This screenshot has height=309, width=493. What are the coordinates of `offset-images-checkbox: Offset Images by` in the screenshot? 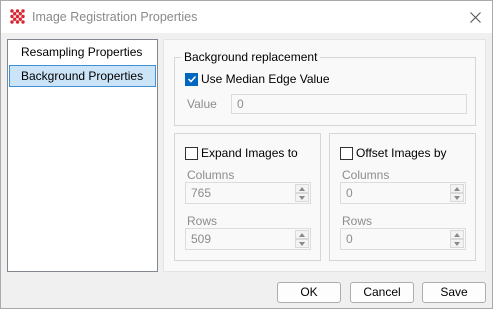 It's located at (393, 153).